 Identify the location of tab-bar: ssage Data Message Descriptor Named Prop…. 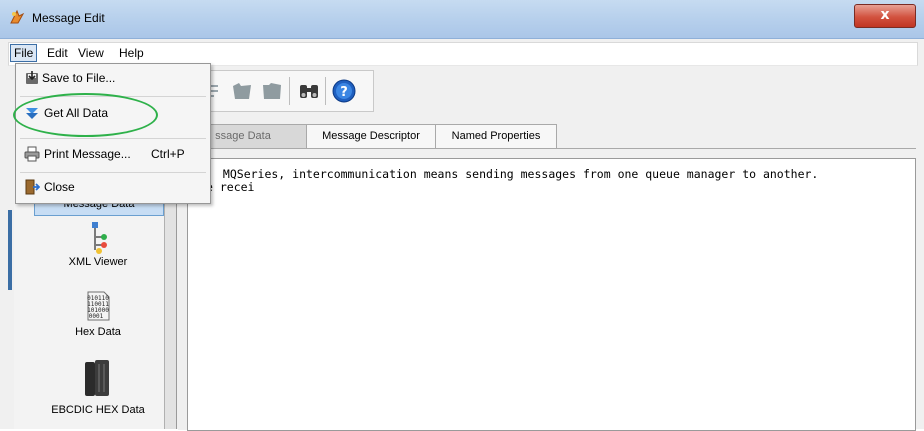
(547, 136).